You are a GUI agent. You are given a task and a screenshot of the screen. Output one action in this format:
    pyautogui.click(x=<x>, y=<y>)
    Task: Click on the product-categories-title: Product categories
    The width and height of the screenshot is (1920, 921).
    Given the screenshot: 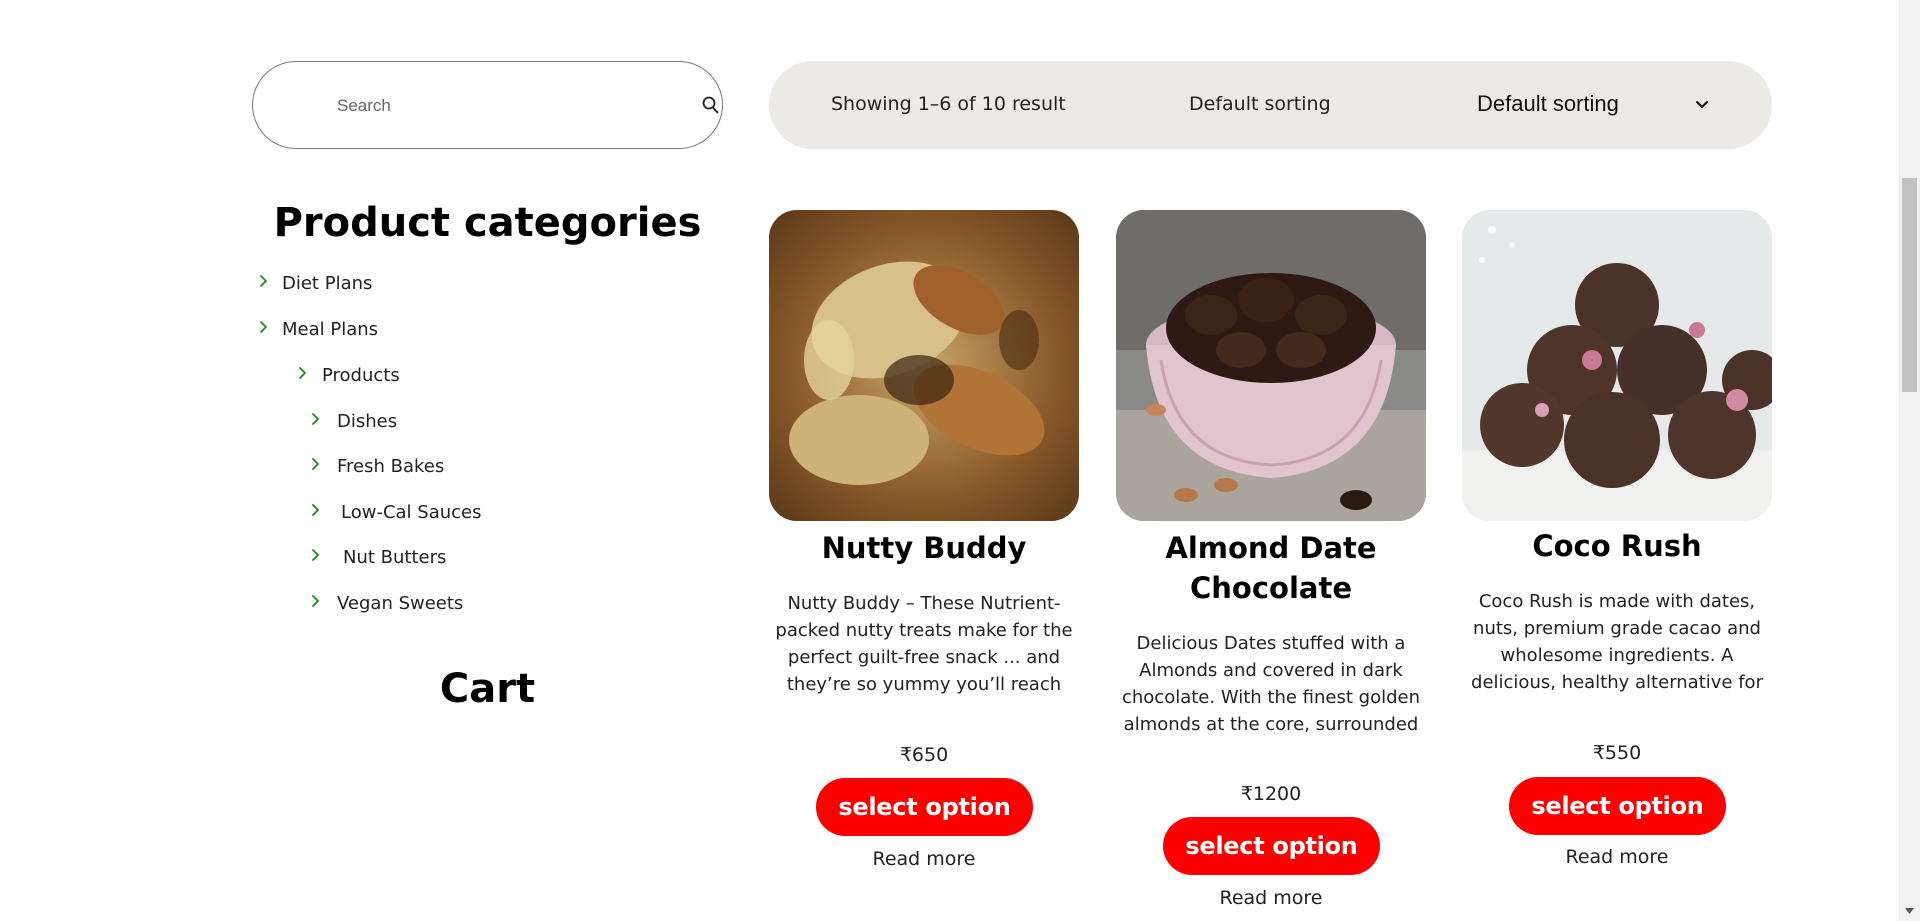 What is the action you would take?
    pyautogui.click(x=487, y=223)
    